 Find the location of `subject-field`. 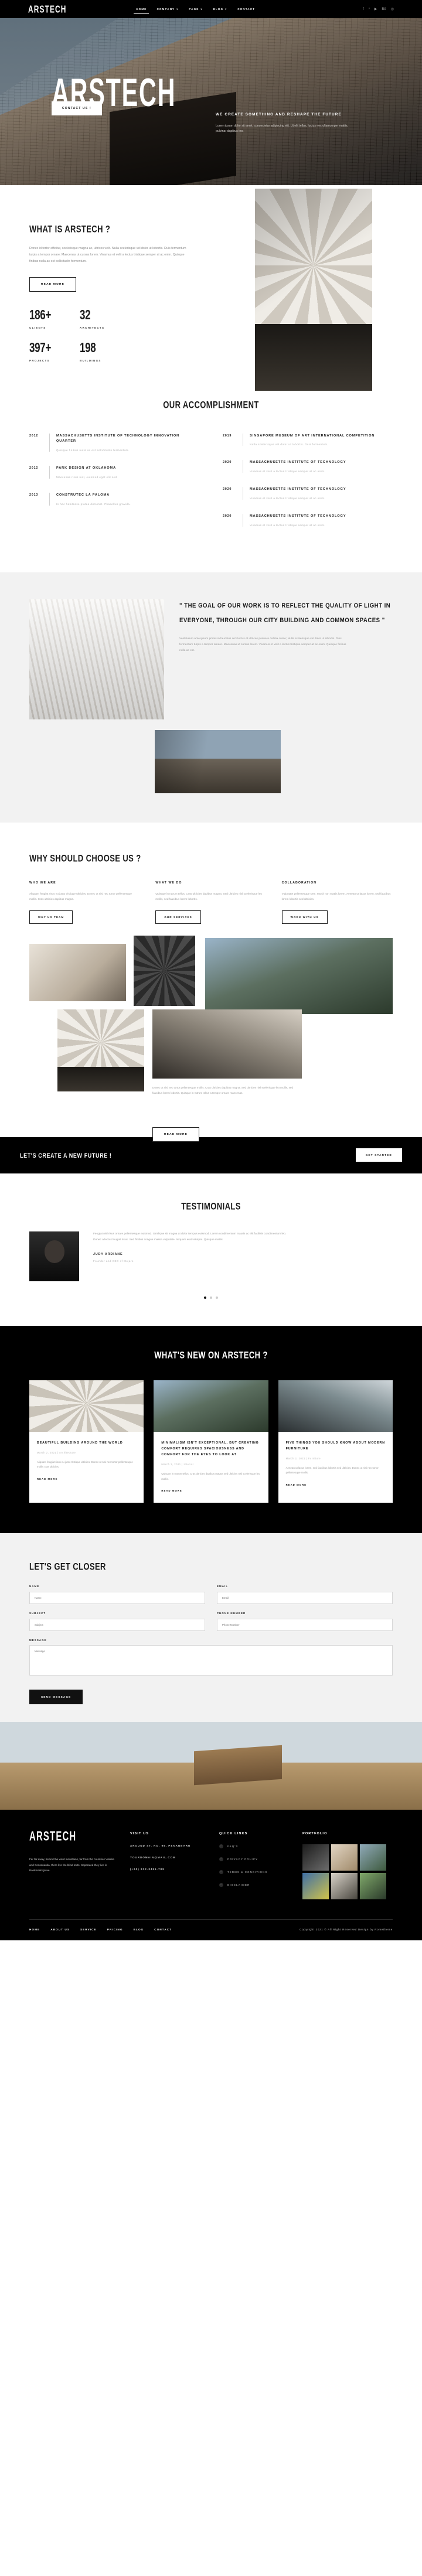

subject-field is located at coordinates (117, 1625).